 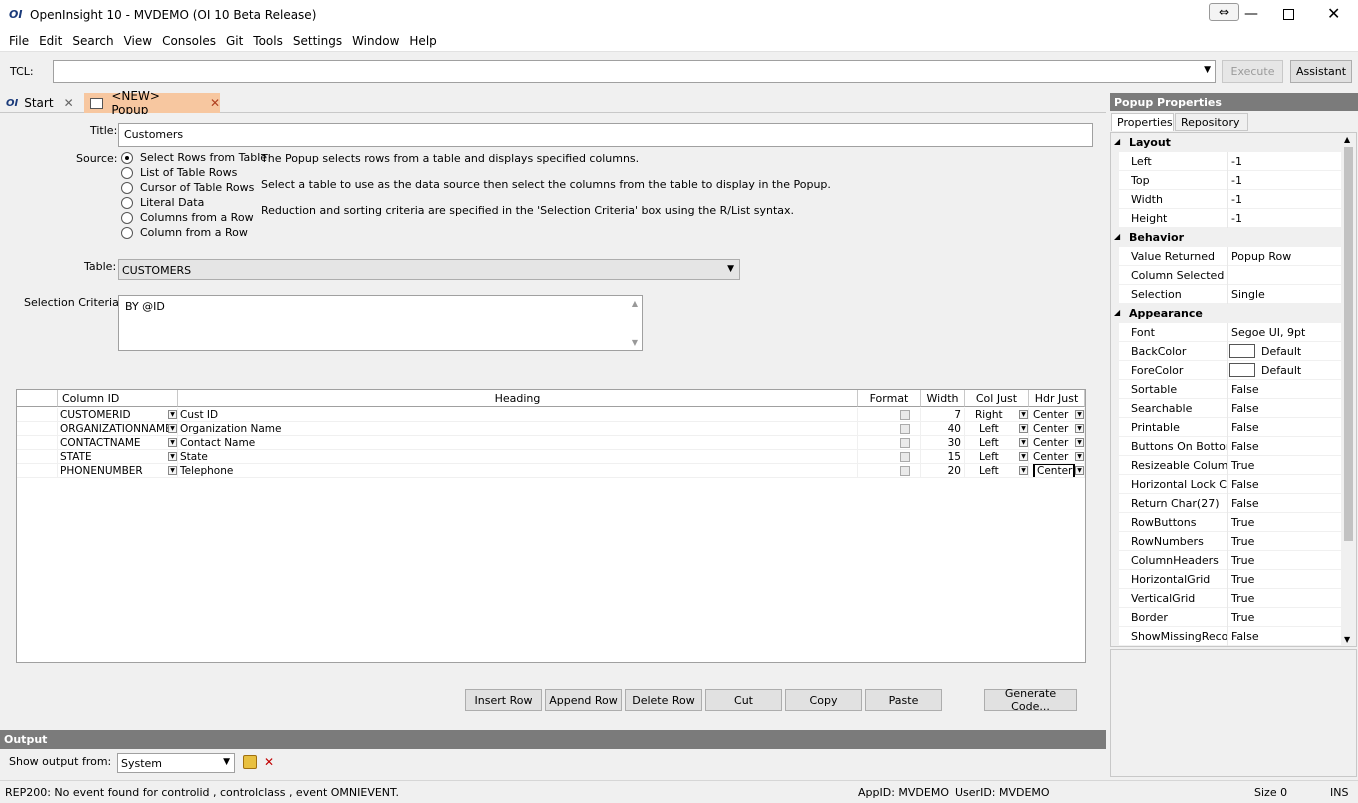 I want to click on cell-width: 15, so click(x=943, y=457).